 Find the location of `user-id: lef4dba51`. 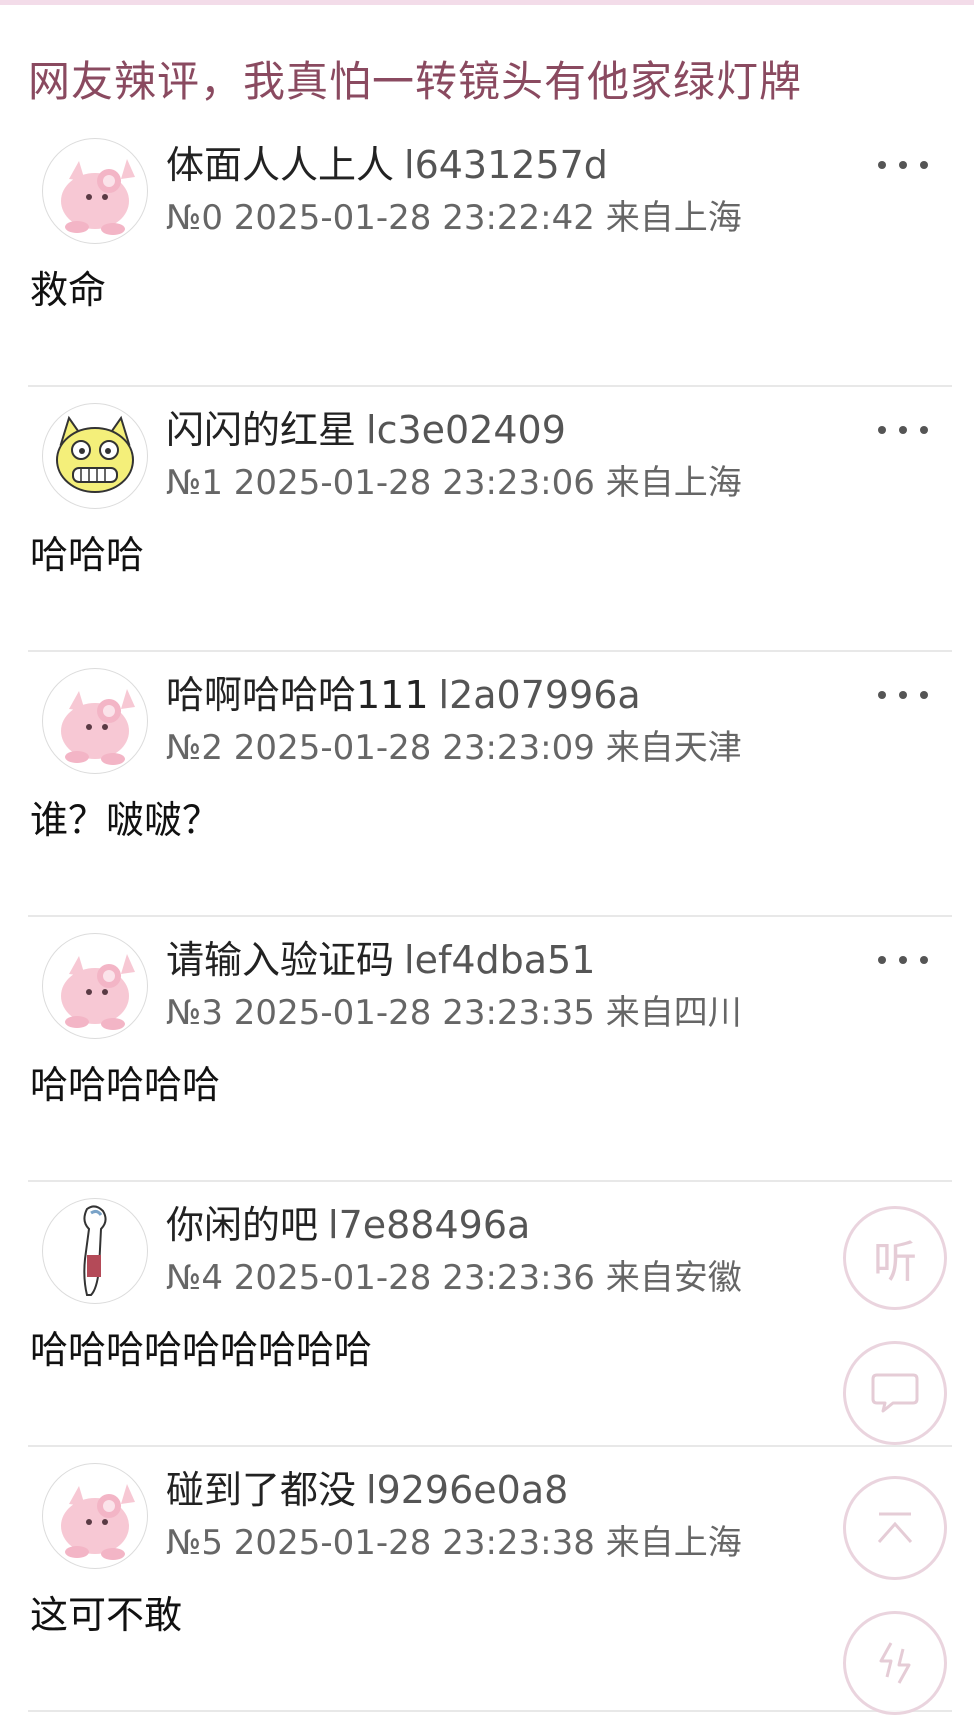

user-id: lef4dba51 is located at coordinates (500, 960).